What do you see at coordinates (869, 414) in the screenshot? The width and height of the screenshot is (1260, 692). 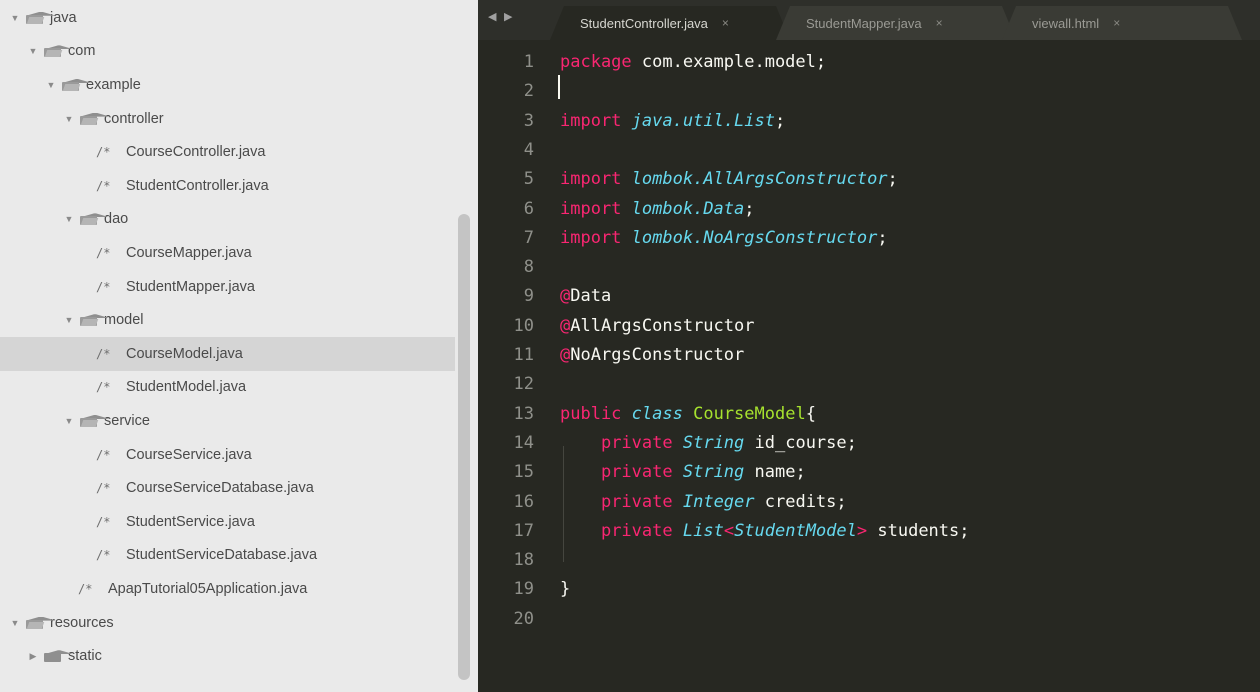 I see `code-line: 13 public class CourseModel{` at bounding box center [869, 414].